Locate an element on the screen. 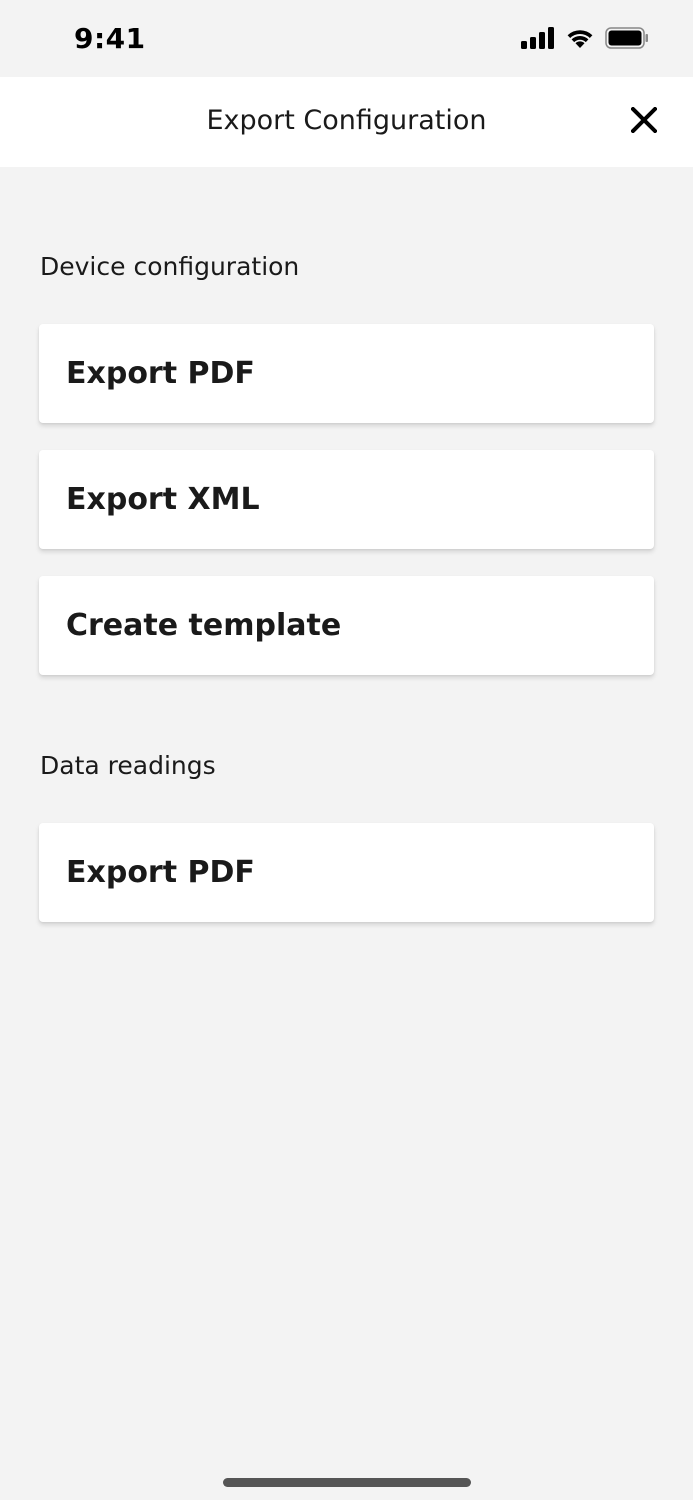 The width and height of the screenshot is (693, 1500). export-pdf-config-button: Export PDF is located at coordinates (346, 373).